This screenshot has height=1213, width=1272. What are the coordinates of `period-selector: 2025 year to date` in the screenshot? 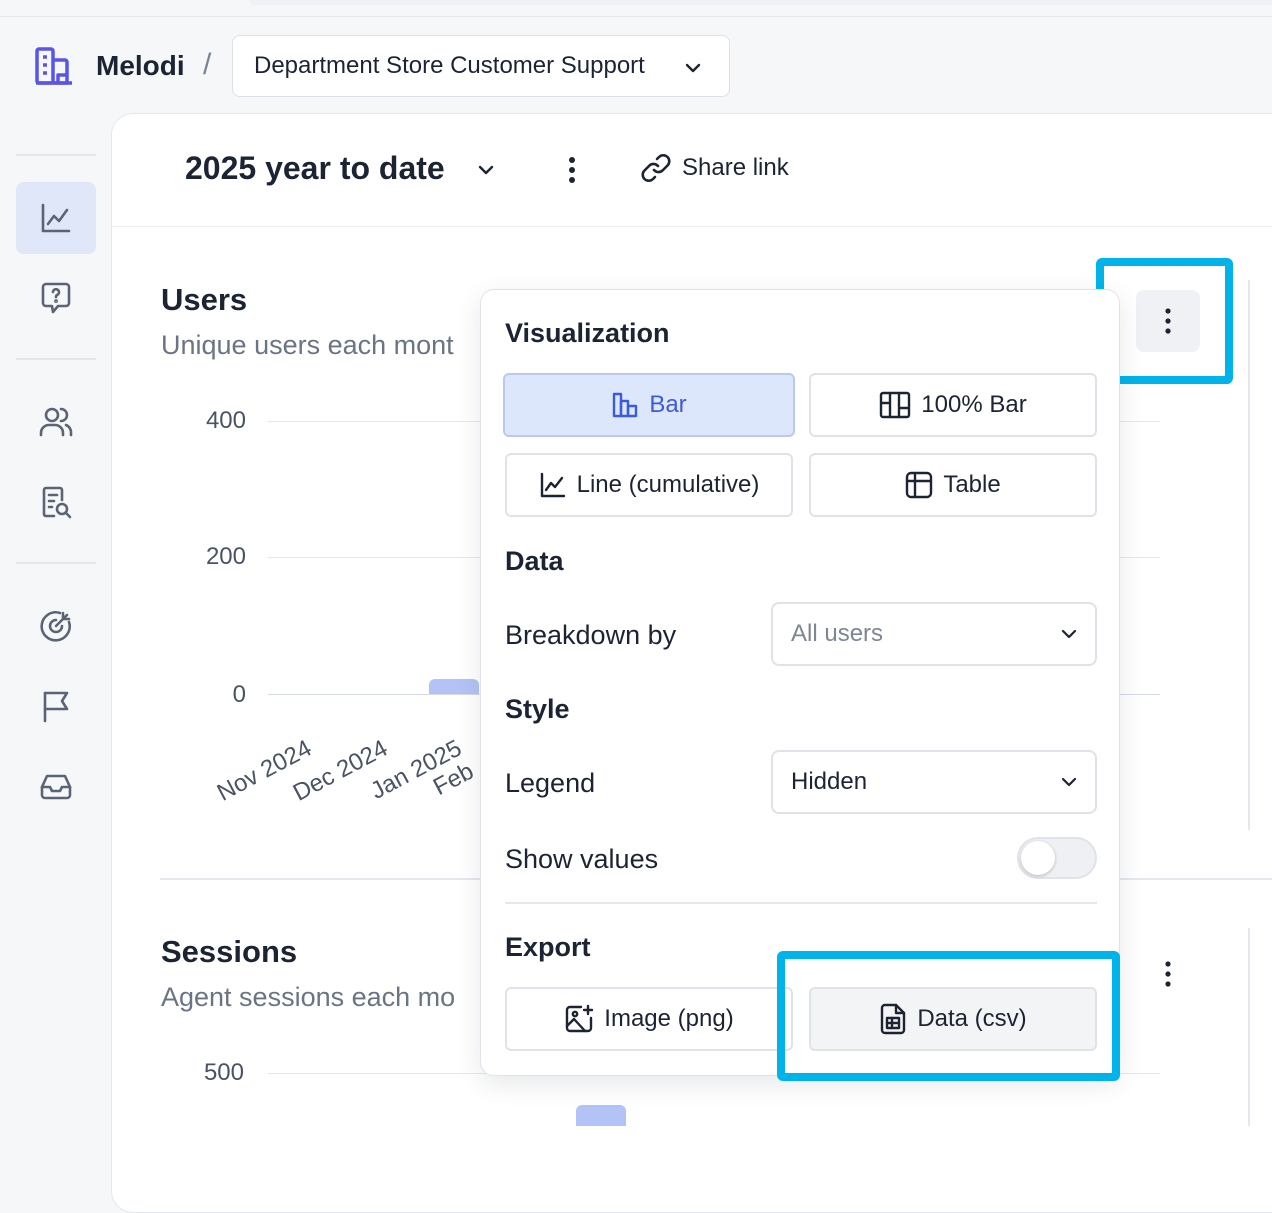 It's located at (315, 168).